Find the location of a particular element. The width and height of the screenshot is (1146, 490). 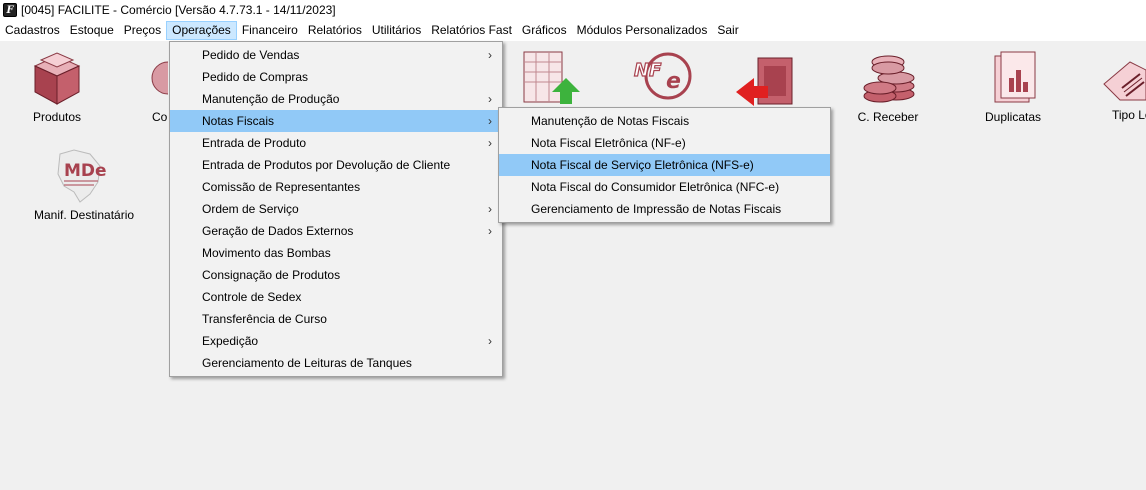

menu-item-label: Pedido de Vendas is located at coordinates (251, 55).